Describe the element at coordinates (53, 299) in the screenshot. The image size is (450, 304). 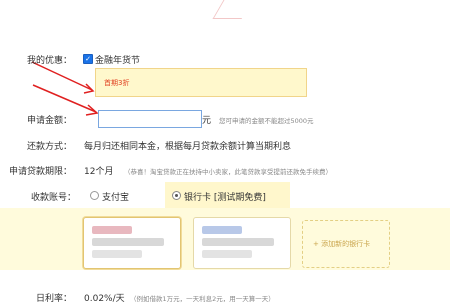
I see `rate-label: 日利率：` at that location.